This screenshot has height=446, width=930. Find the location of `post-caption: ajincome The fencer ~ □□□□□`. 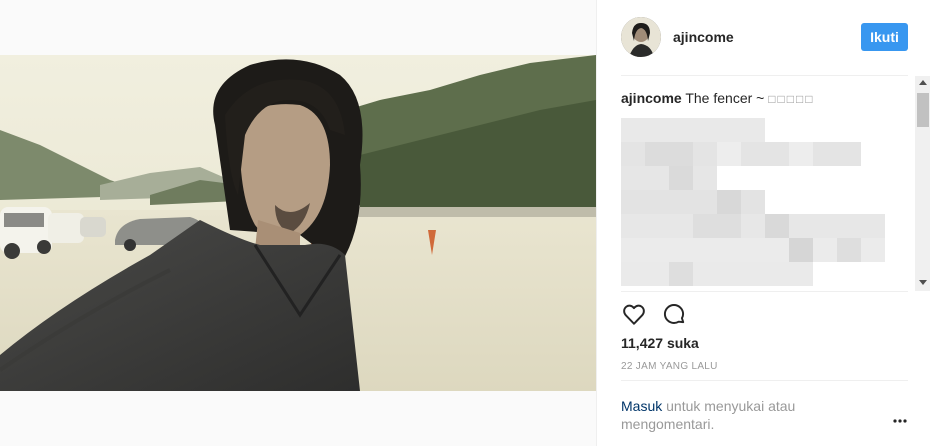

post-caption: ajincome The fencer ~ □□□□□ is located at coordinates (717, 98).